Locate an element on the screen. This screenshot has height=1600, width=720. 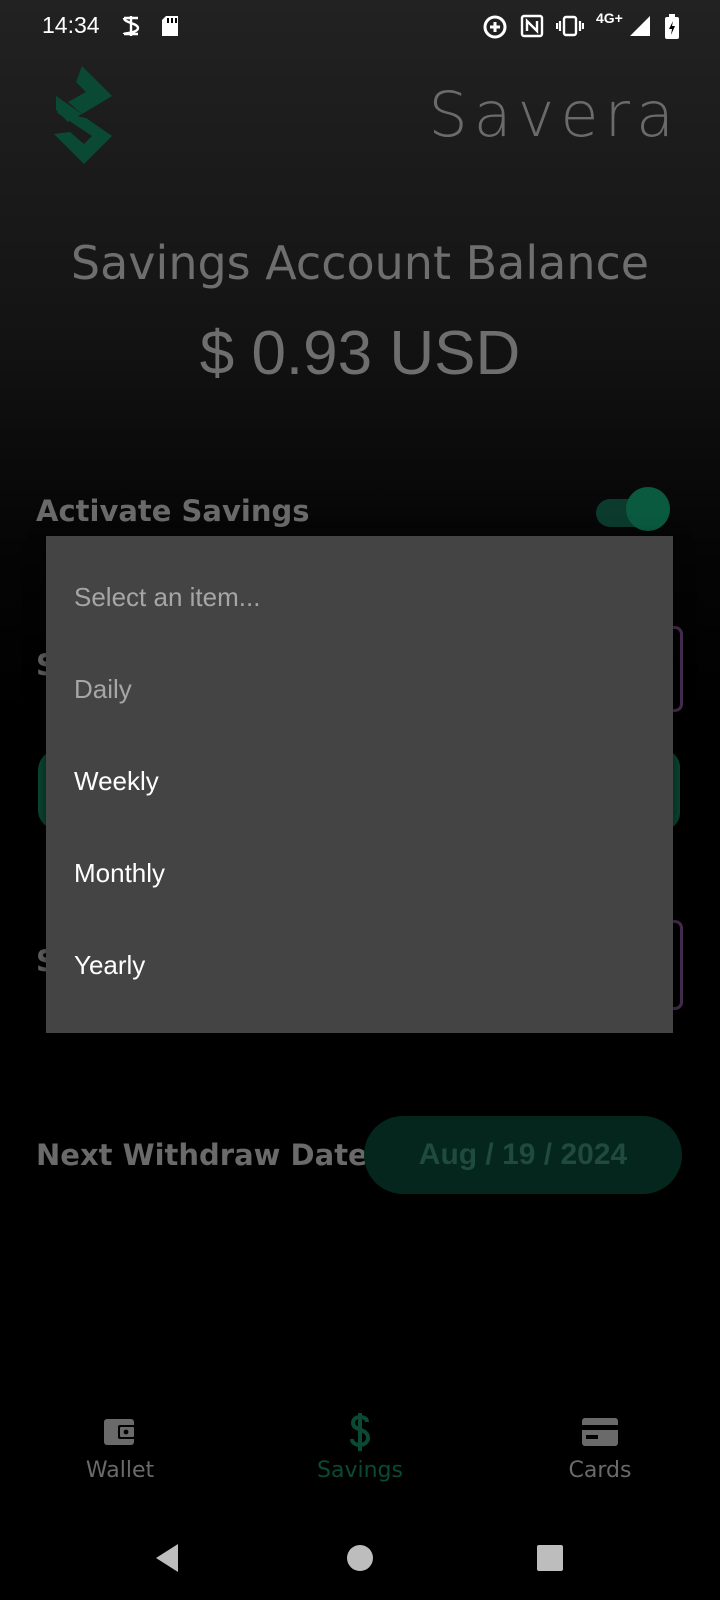
vibrate-icon is located at coordinates (570, 26).